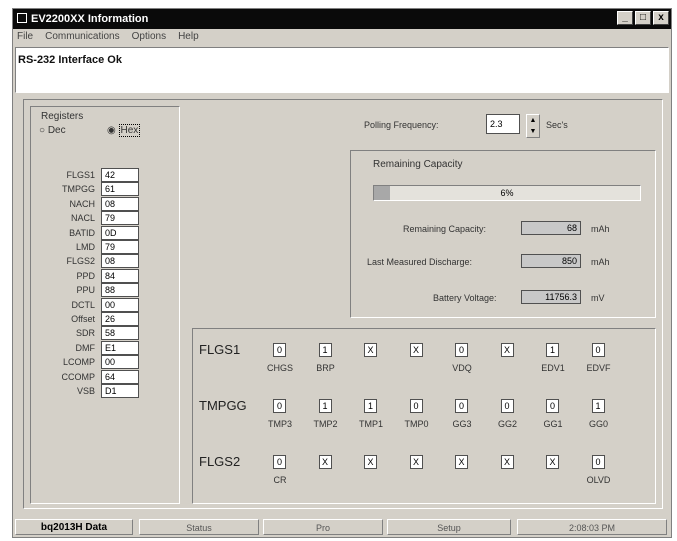  I want to click on register-label: PPD, so click(85, 275).